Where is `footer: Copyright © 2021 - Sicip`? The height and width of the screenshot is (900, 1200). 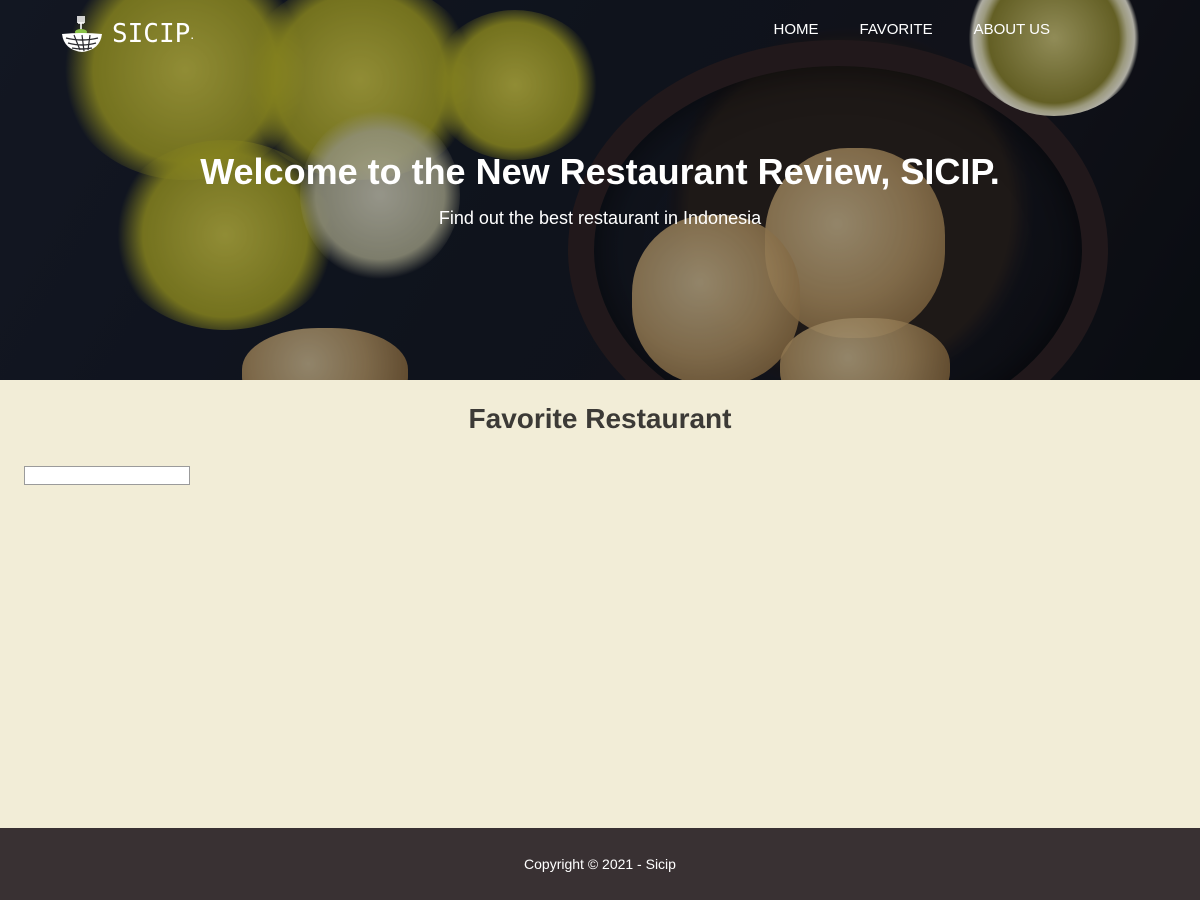 footer: Copyright © 2021 - Sicip is located at coordinates (600, 864).